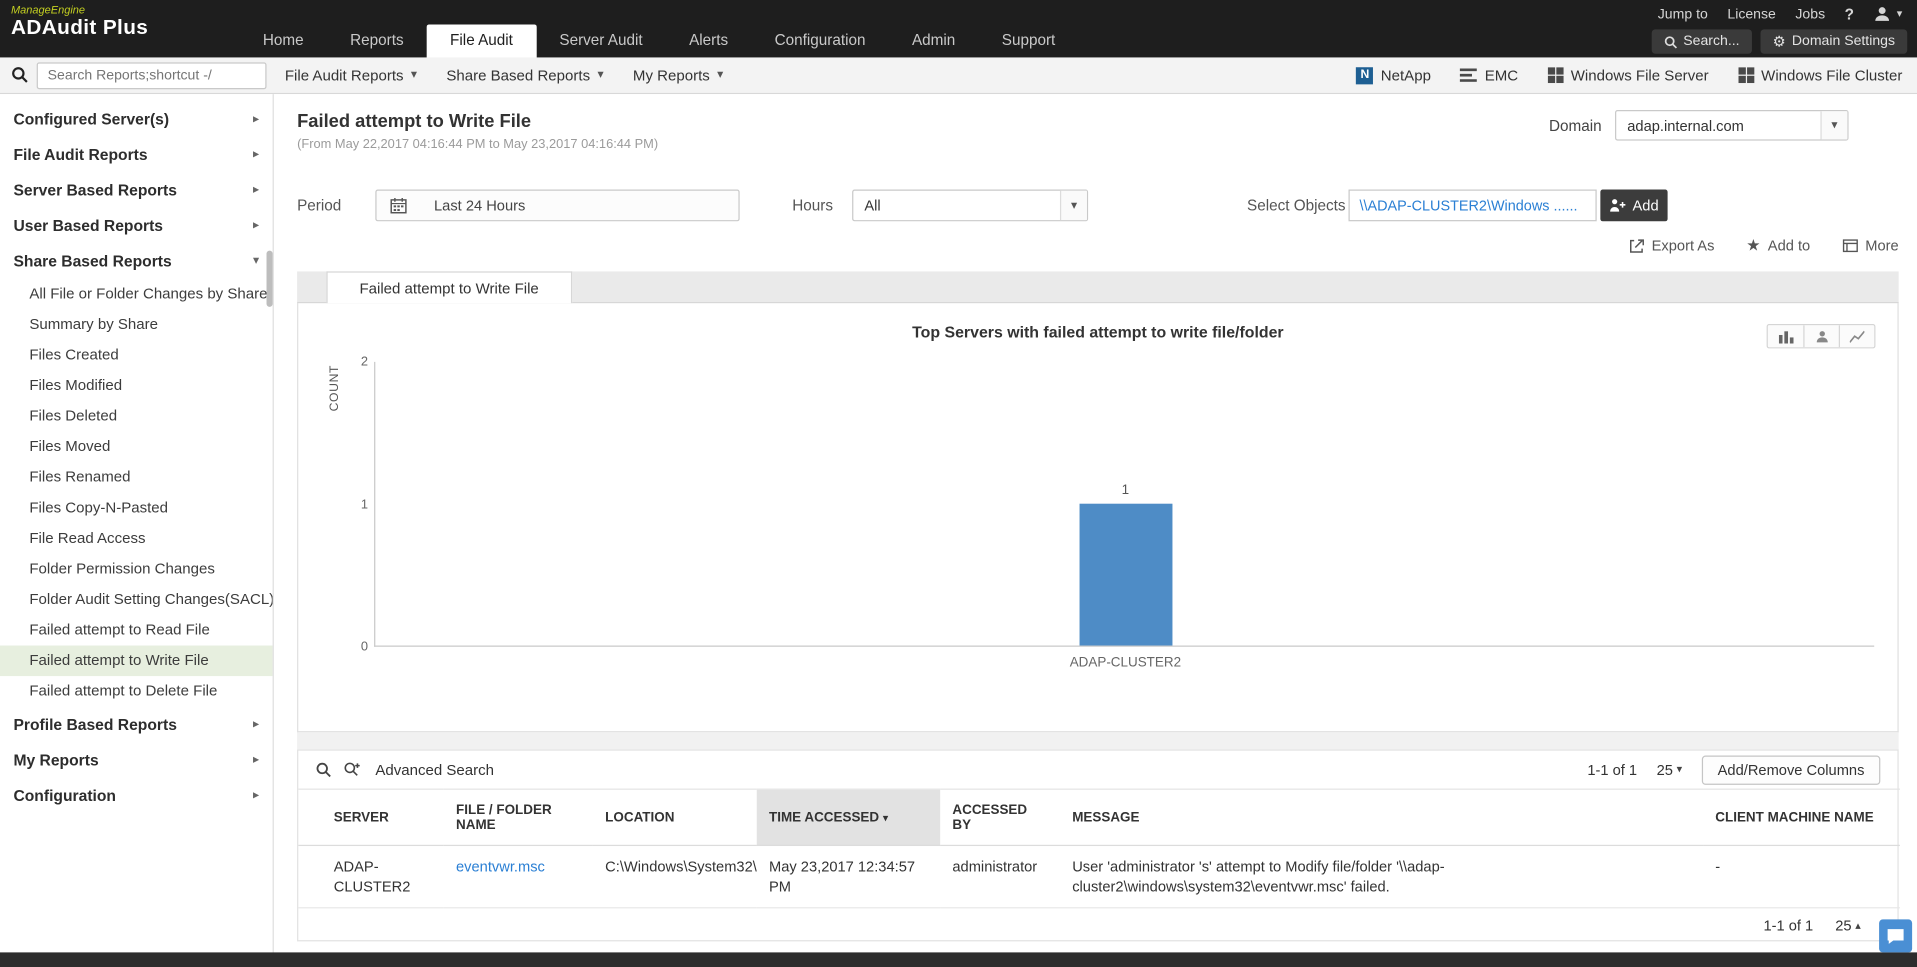 The height and width of the screenshot is (967, 1917). Describe the element at coordinates (1821, 336) in the screenshot. I see `user-chart-icon` at that location.